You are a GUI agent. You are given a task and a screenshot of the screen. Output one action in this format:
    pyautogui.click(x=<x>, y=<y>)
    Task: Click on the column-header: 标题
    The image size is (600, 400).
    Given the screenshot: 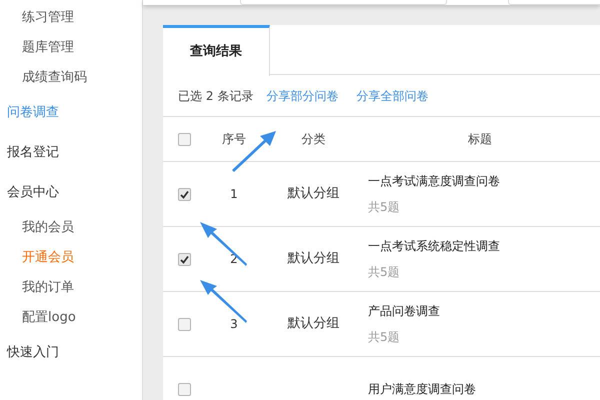 What is the action you would take?
    pyautogui.click(x=480, y=139)
    